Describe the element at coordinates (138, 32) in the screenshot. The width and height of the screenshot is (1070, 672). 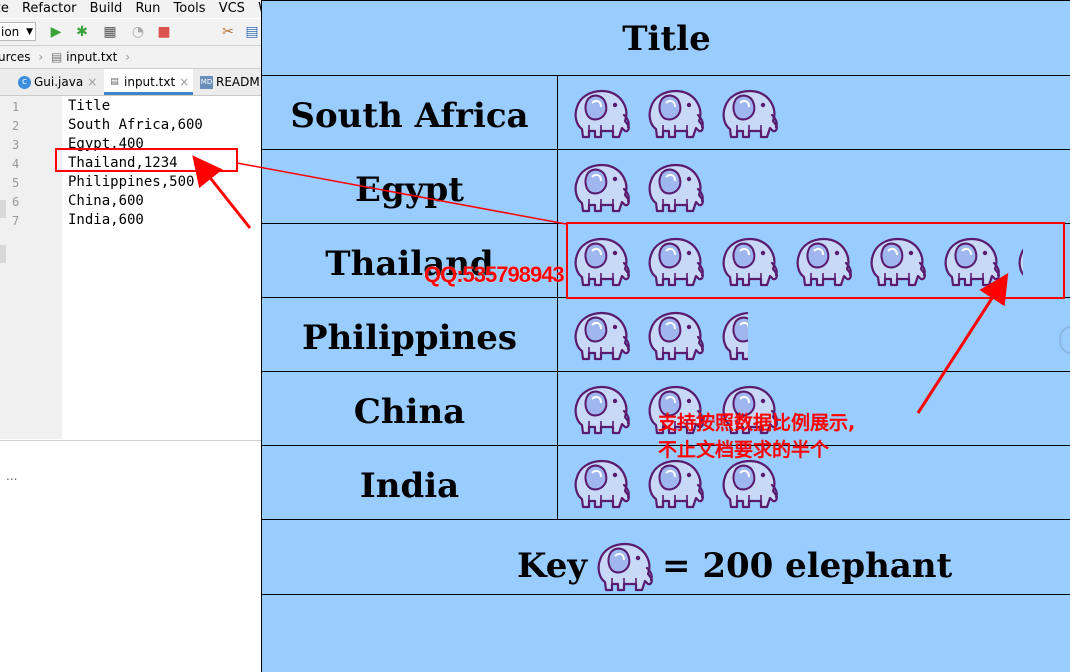
I see `profile-icon: ◔` at that location.